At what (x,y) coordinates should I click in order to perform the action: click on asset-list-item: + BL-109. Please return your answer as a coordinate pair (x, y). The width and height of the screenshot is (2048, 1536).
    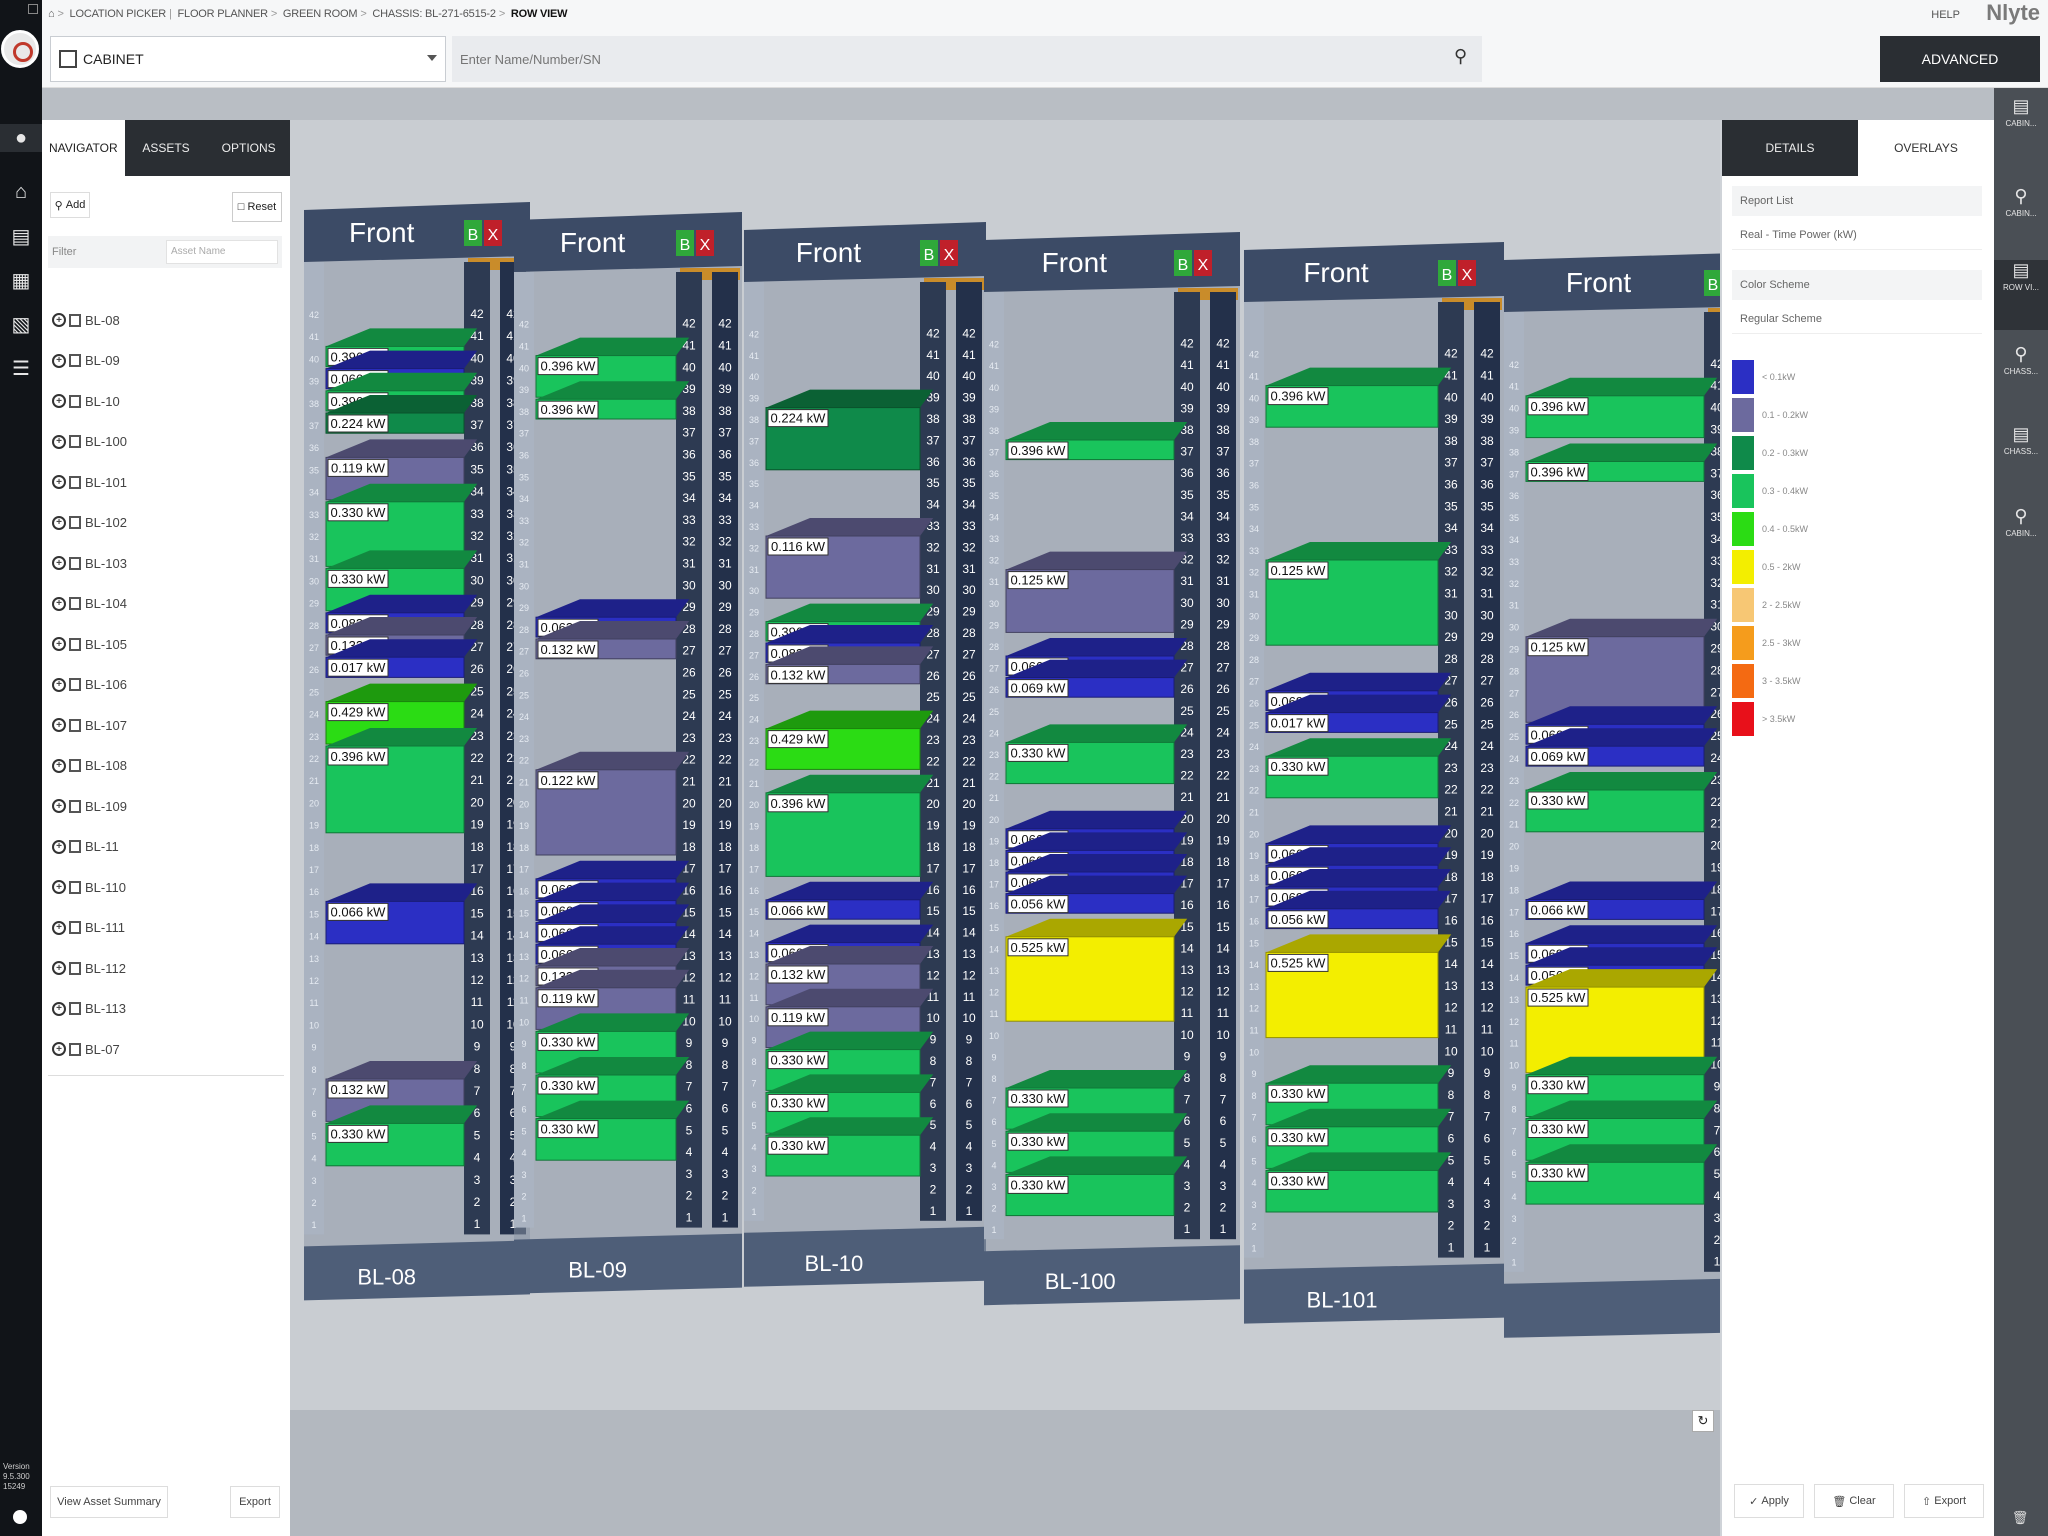
    Looking at the image, I should click on (167, 806).